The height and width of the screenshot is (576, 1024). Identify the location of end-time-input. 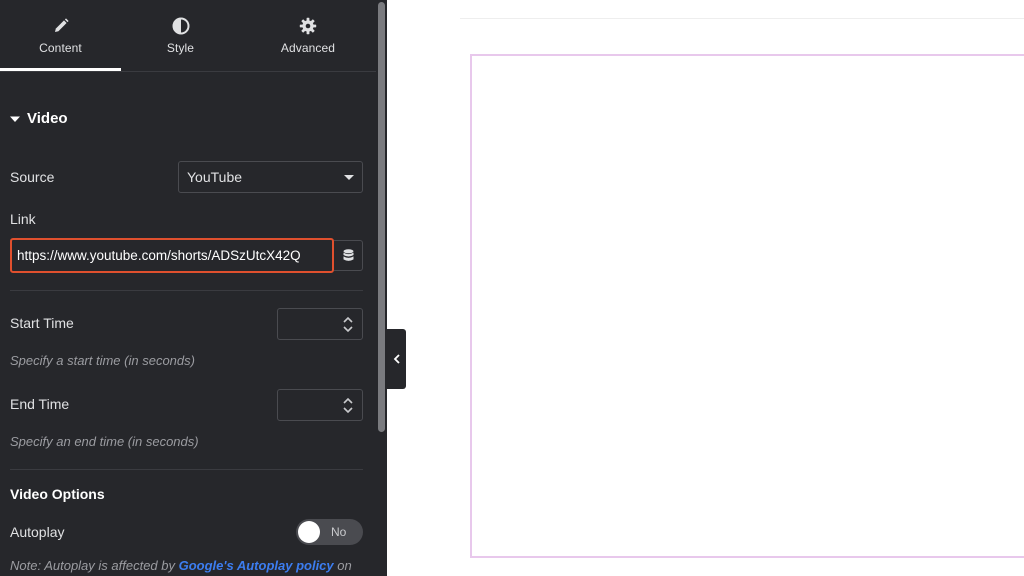
(320, 405).